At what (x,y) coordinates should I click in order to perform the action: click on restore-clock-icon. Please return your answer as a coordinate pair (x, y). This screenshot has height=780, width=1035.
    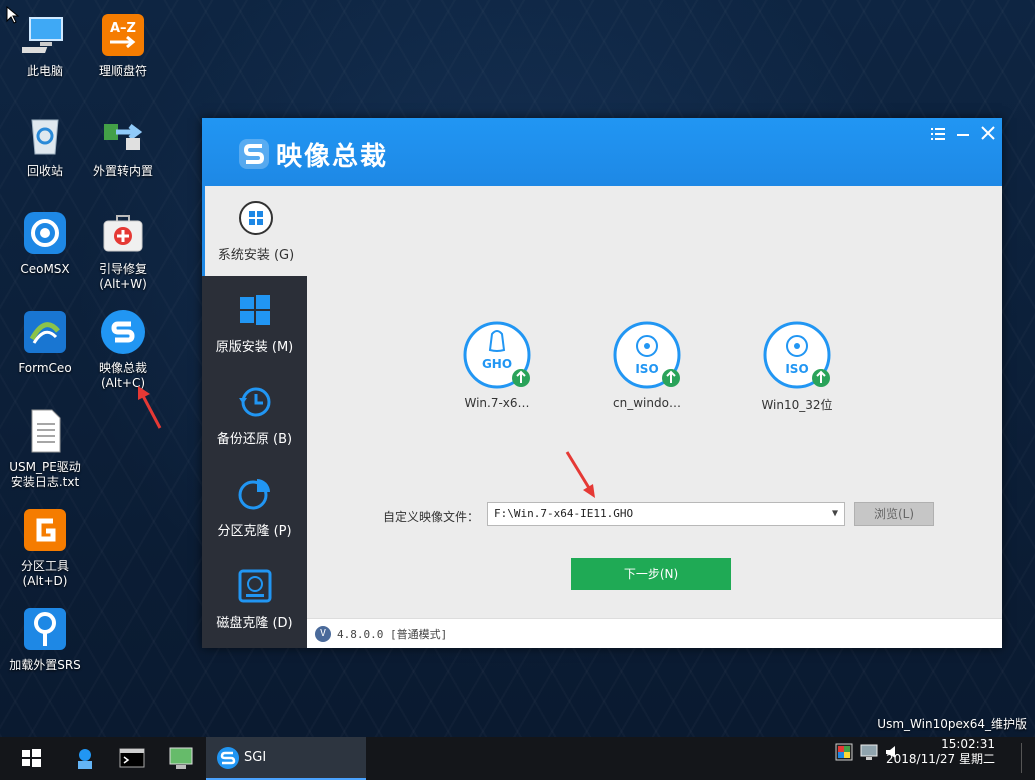
    Looking at the image, I should click on (255, 402).